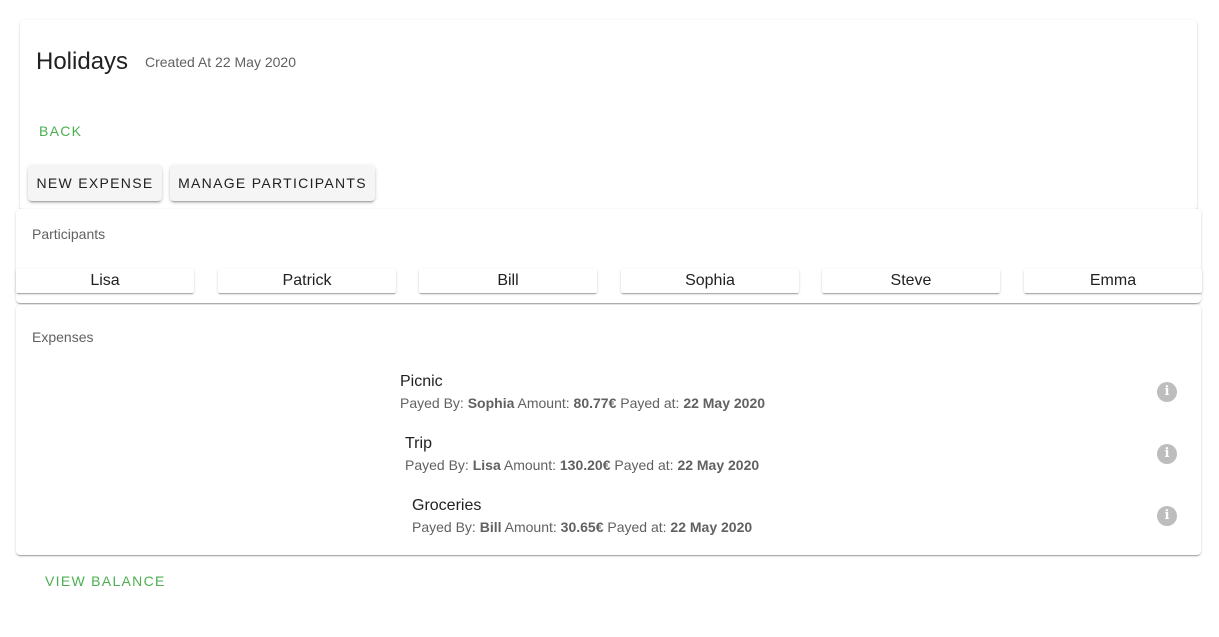 This screenshot has width=1219, height=637. I want to click on expense-name: Picnic, so click(421, 381).